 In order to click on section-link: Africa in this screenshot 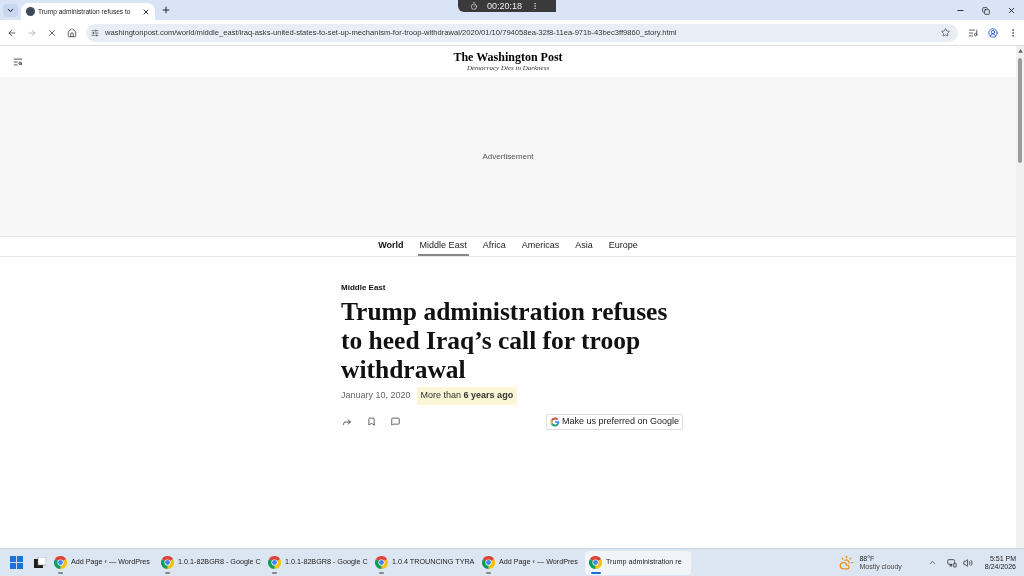, I will do `click(494, 246)`.